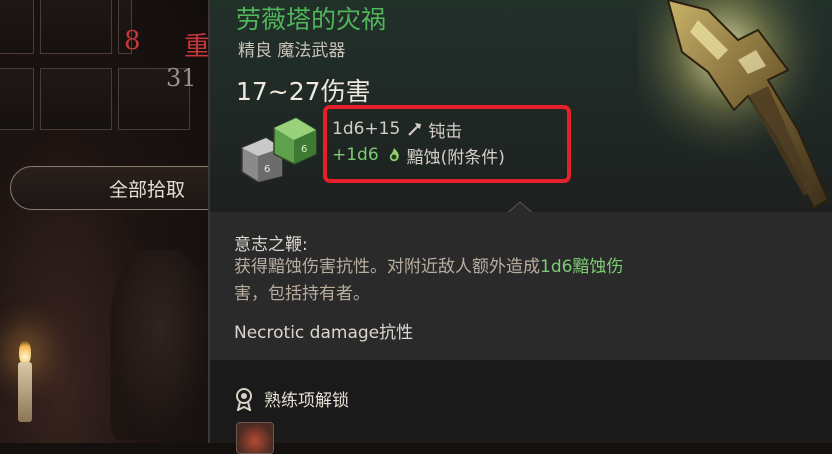  Describe the element at coordinates (514, 281) in the screenshot. I see `ability-description: 获得黯蚀伤害抗性。对附近敌人额外造成1d6黯蚀伤害，包括持有者。` at that location.